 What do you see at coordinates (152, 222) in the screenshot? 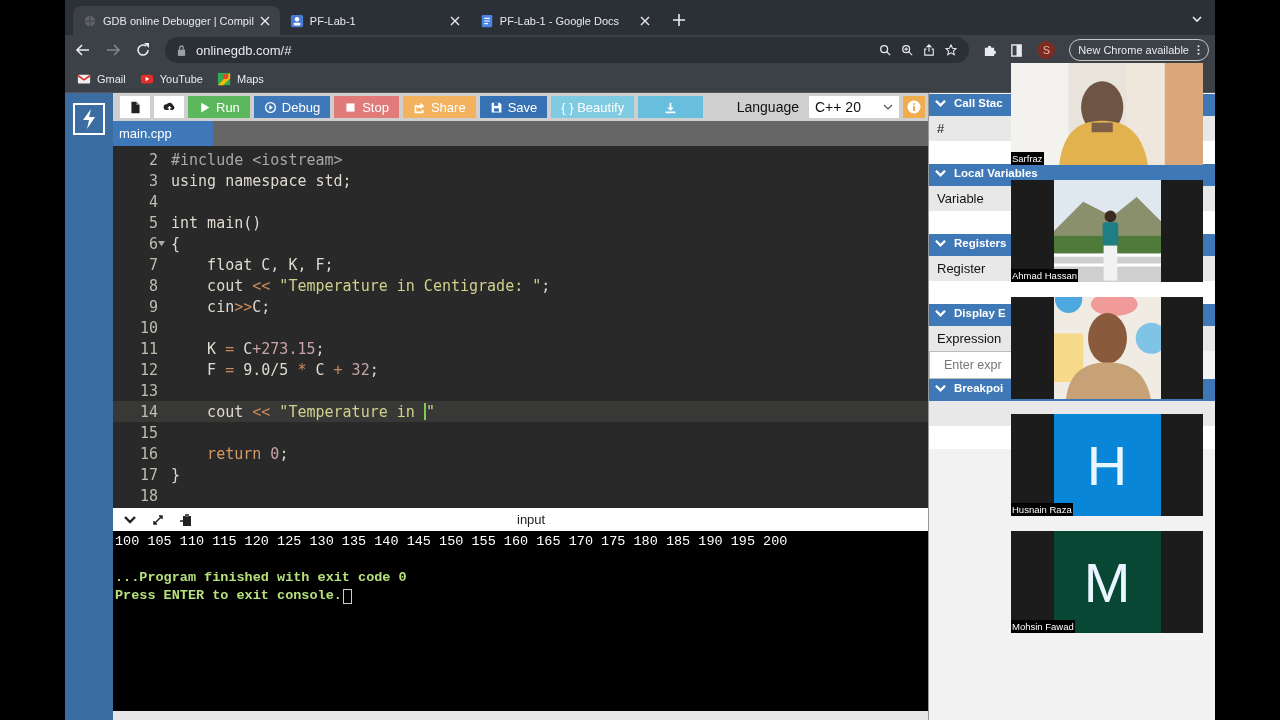
I see `line-number: 5` at bounding box center [152, 222].